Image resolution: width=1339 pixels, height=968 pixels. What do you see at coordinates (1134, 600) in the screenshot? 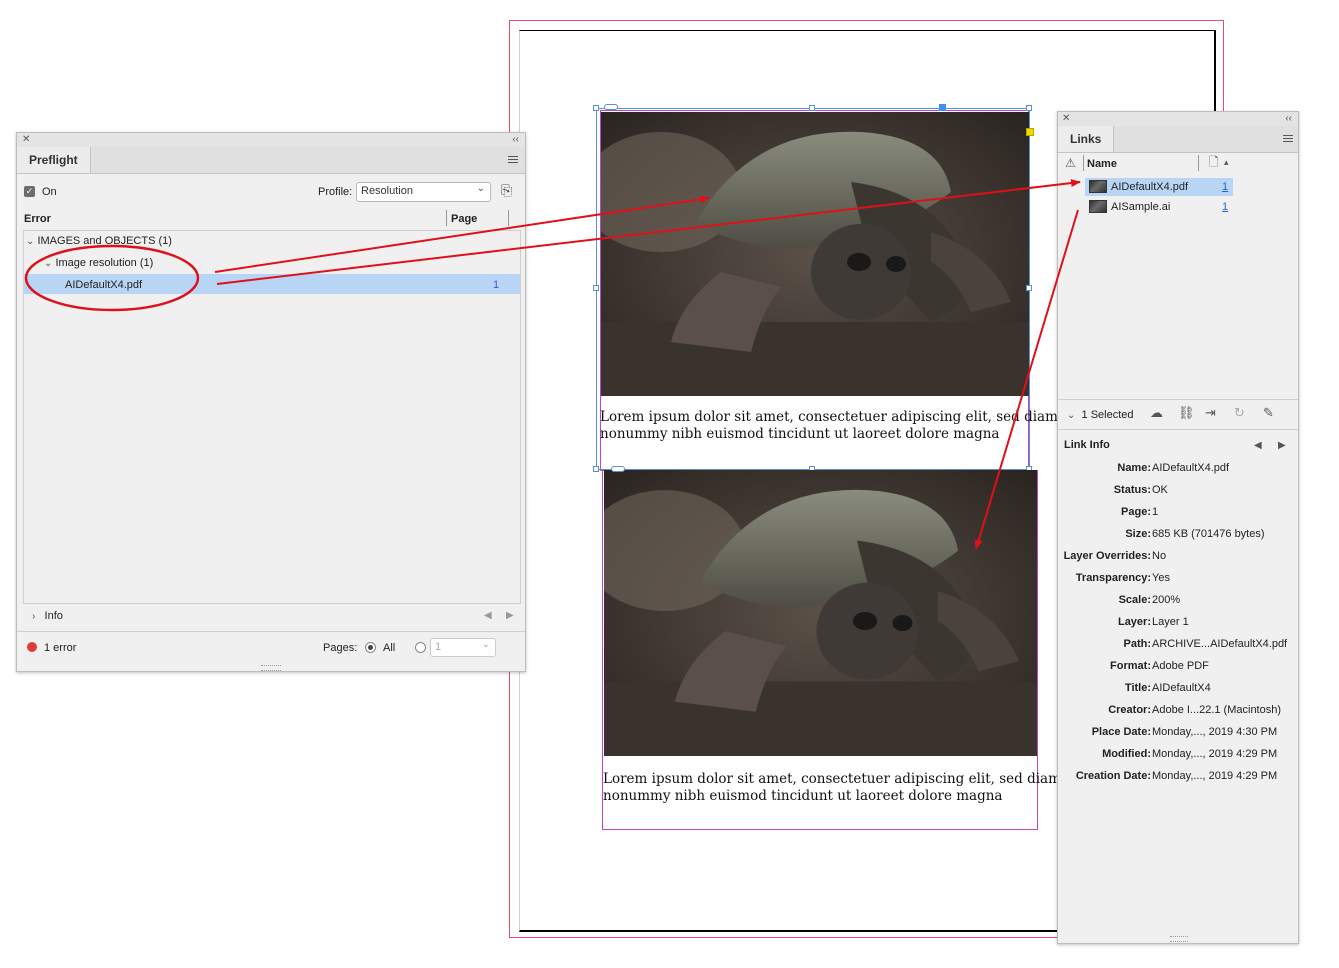
I see `link-info-key: Scale:` at bounding box center [1134, 600].